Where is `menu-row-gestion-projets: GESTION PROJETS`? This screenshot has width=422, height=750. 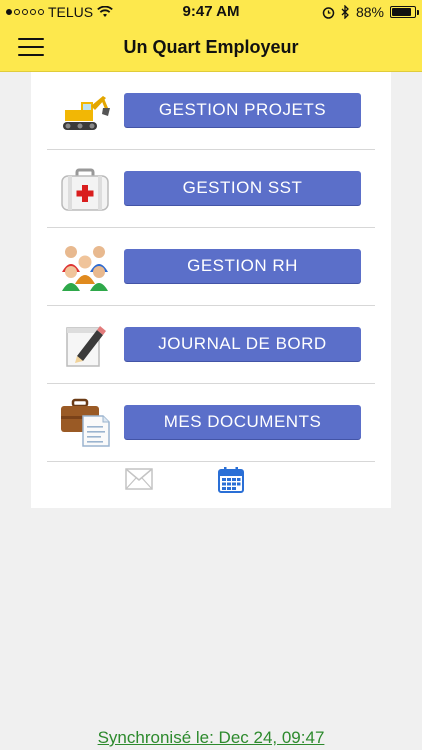
menu-row-gestion-projets: GESTION PROJETS is located at coordinates (211, 111).